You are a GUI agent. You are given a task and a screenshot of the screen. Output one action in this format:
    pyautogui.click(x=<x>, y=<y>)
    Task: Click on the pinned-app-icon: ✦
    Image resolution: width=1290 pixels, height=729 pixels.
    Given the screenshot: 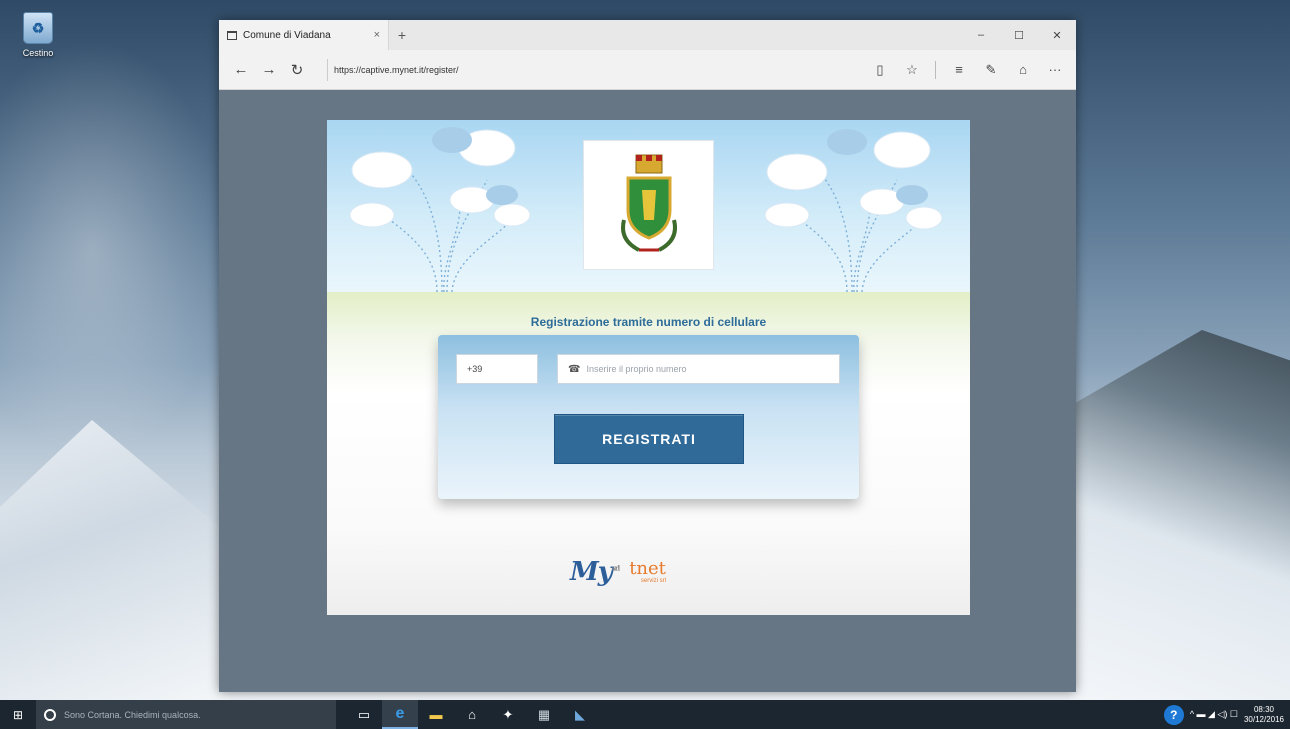 What is the action you would take?
    pyautogui.click(x=508, y=714)
    